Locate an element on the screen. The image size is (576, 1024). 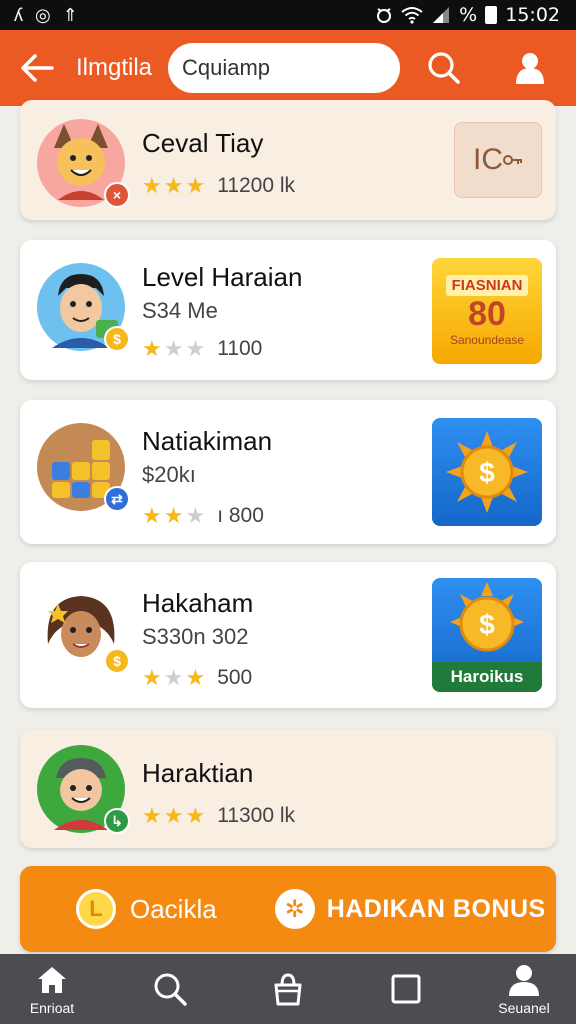
rating: ★ ★ ★ 11300 lk is located at coordinates (218, 816).